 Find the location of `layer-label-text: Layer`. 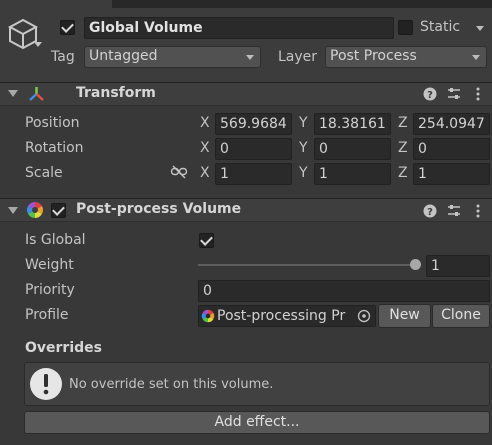

layer-label-text: Layer is located at coordinates (298, 57).